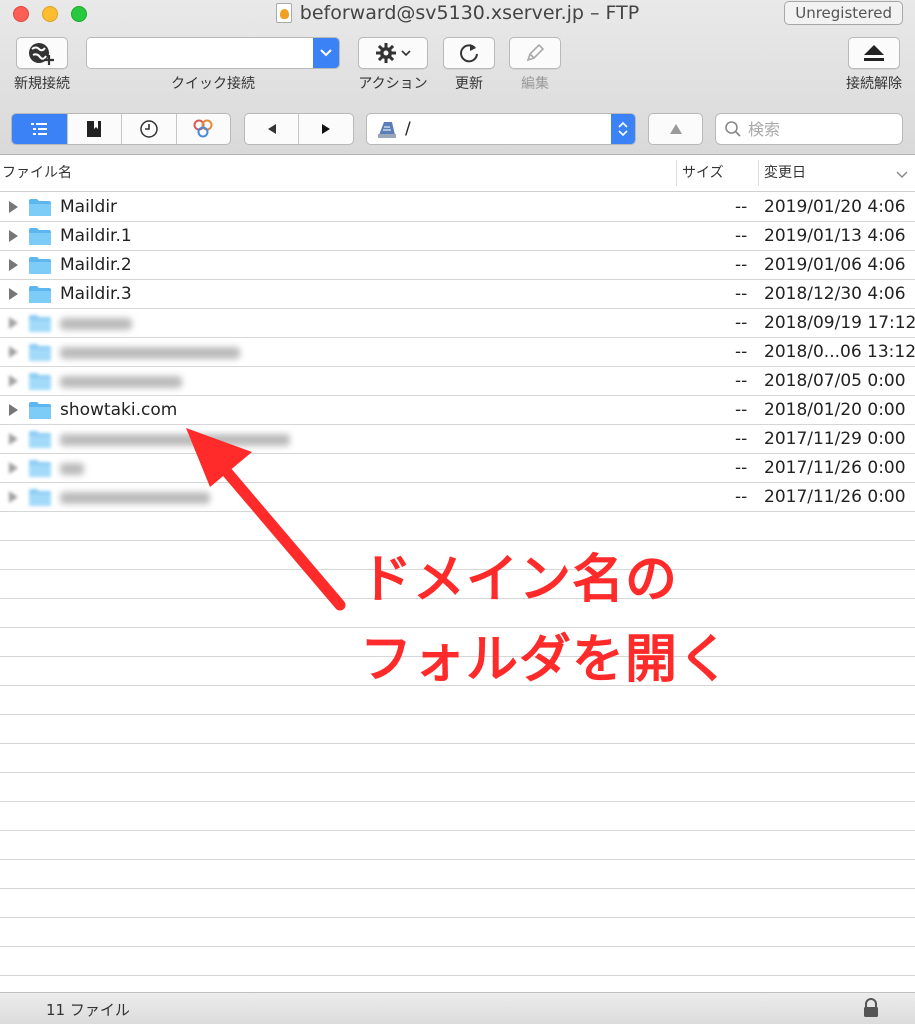 The width and height of the screenshot is (915, 1024). What do you see at coordinates (546, 660) in the screenshot?
I see `annotation-line-2: フォルダを開く` at bounding box center [546, 660].